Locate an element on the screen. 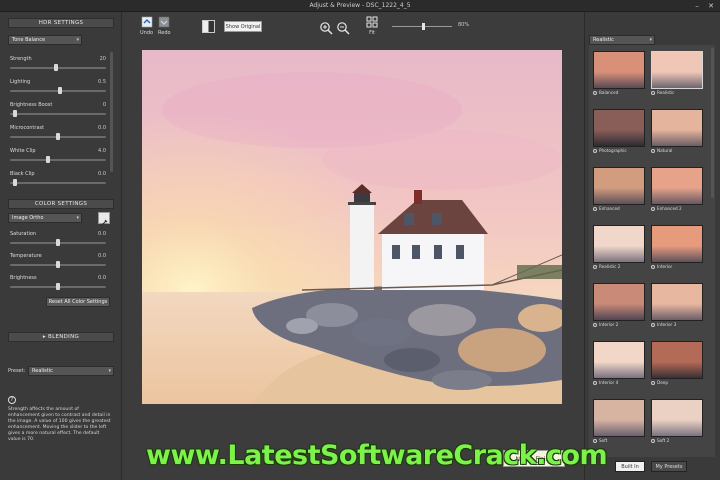  slider-brightness: Brightness 0.0 is located at coordinates (58, 284).